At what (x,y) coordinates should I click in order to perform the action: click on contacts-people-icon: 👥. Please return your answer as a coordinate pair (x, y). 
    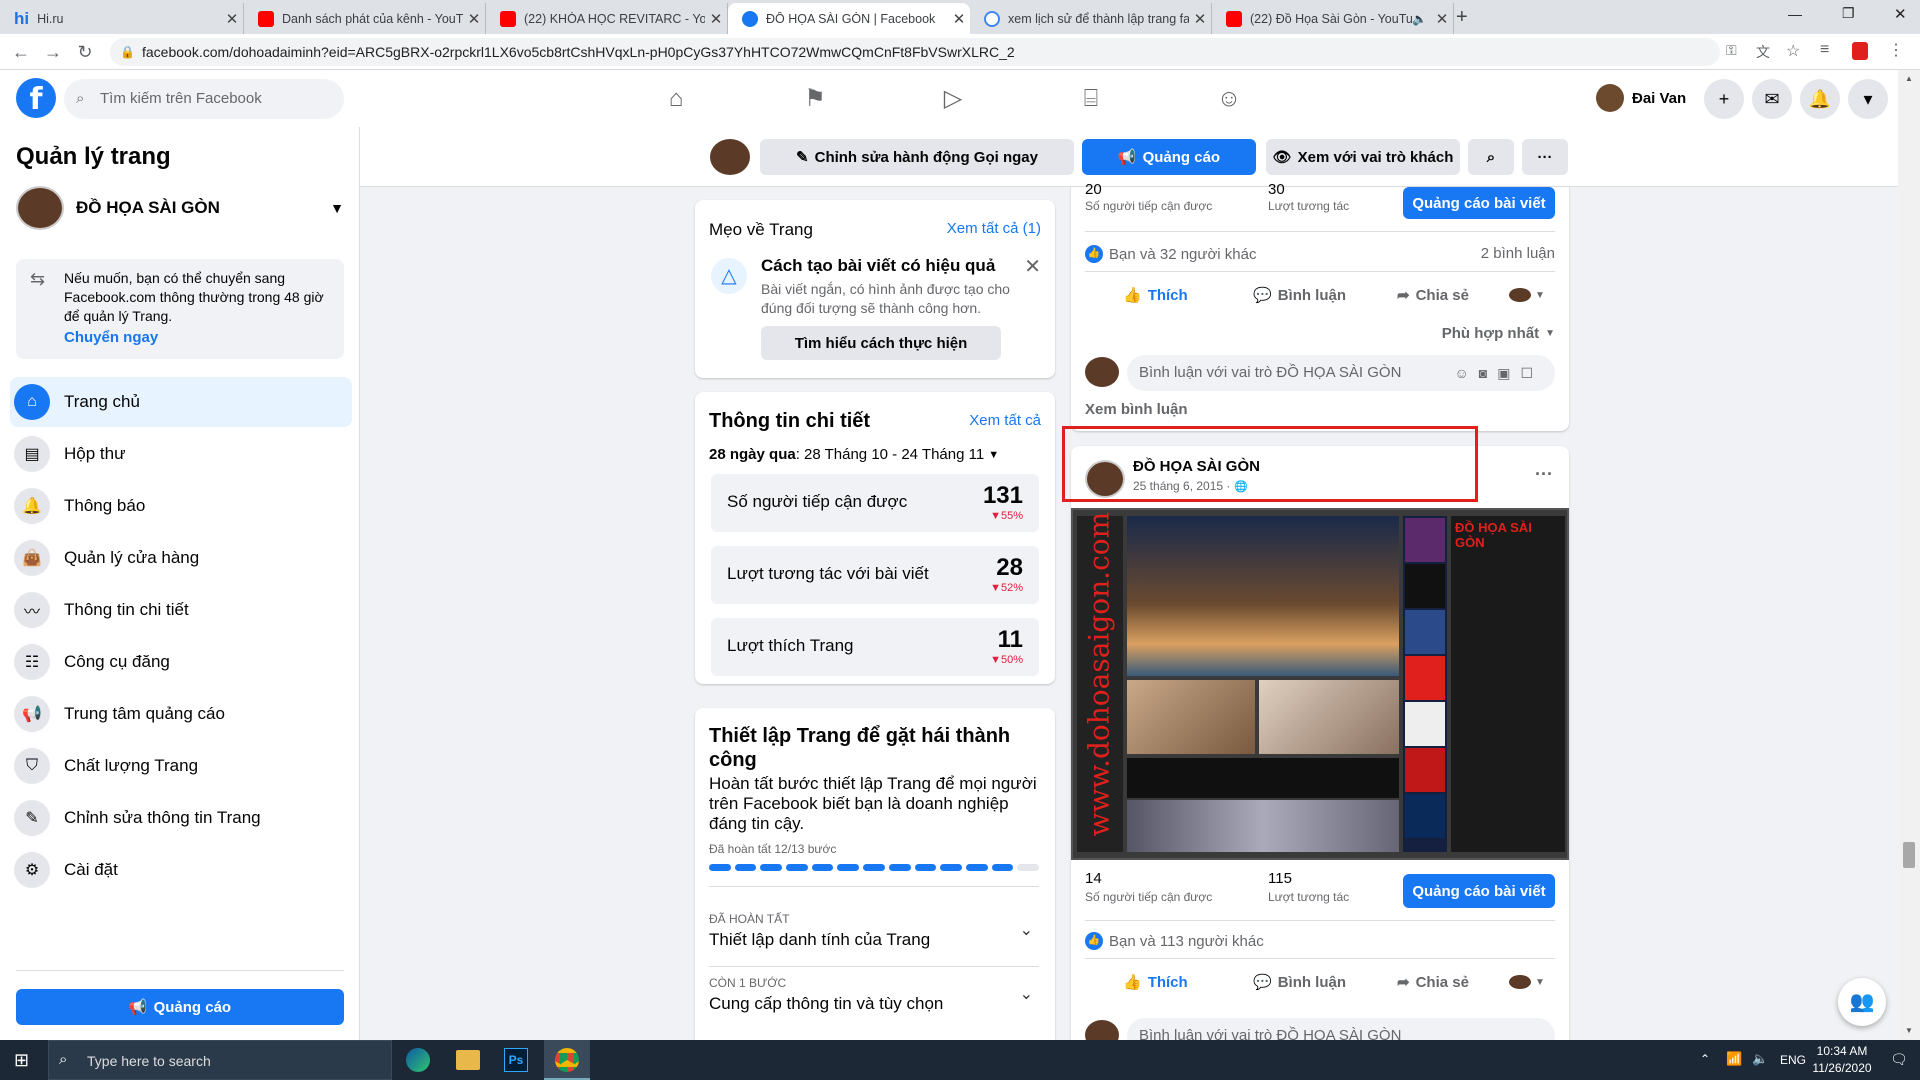
    Looking at the image, I should click on (1862, 1002).